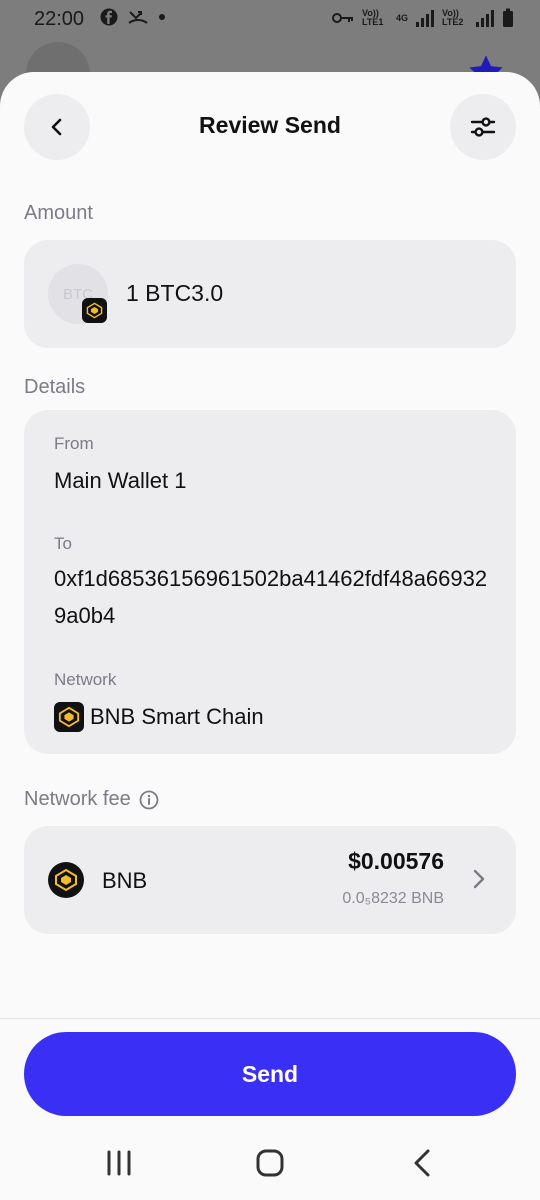 Image resolution: width=540 pixels, height=1200 pixels. Describe the element at coordinates (485, 18) in the screenshot. I see `signal-2-icon` at that location.